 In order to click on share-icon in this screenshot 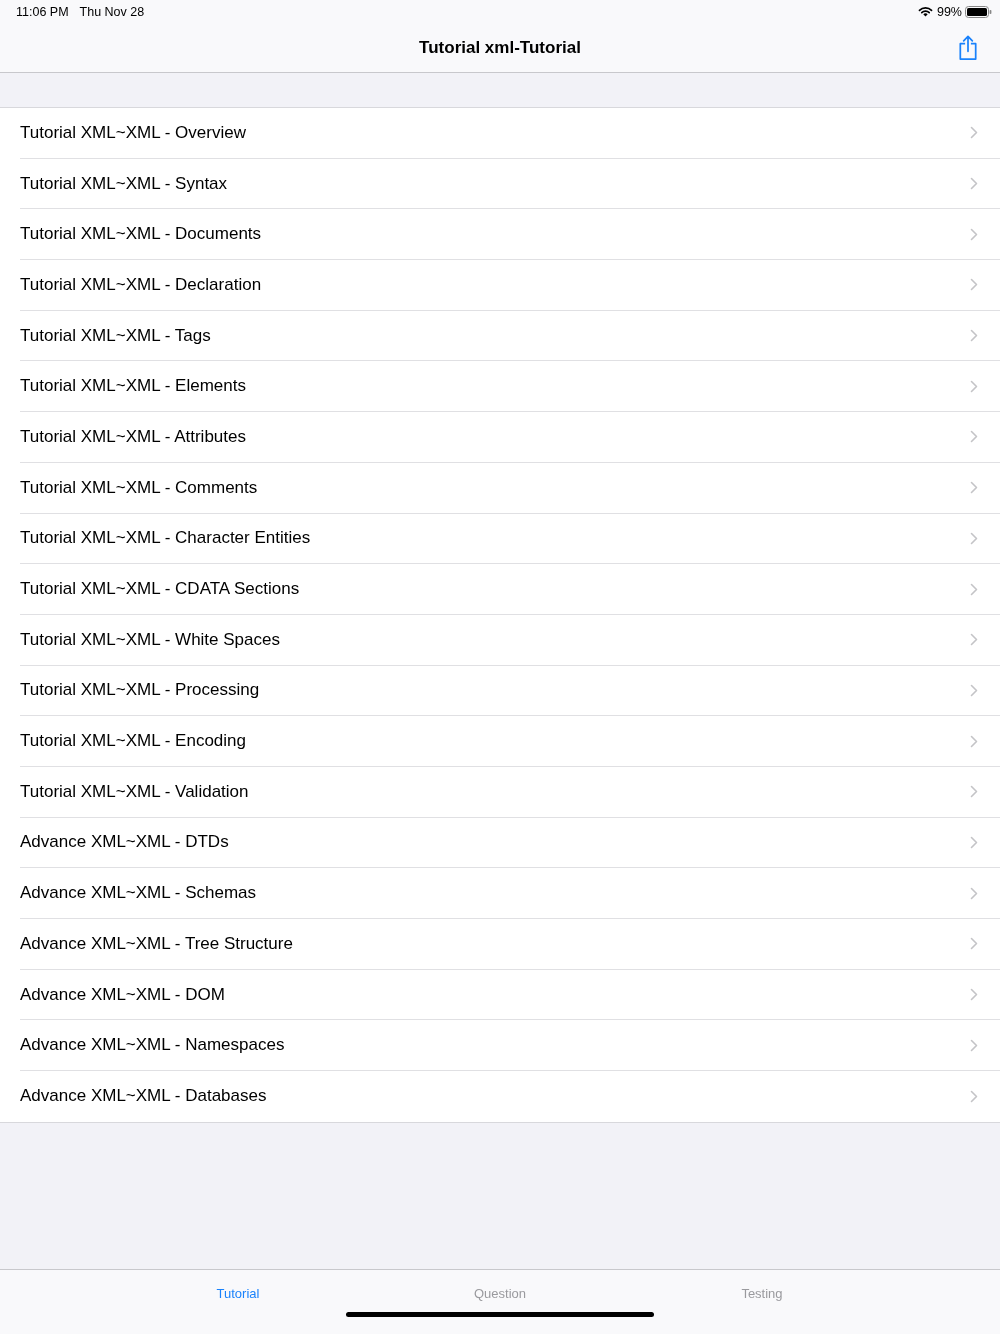, I will do `click(968, 47)`.